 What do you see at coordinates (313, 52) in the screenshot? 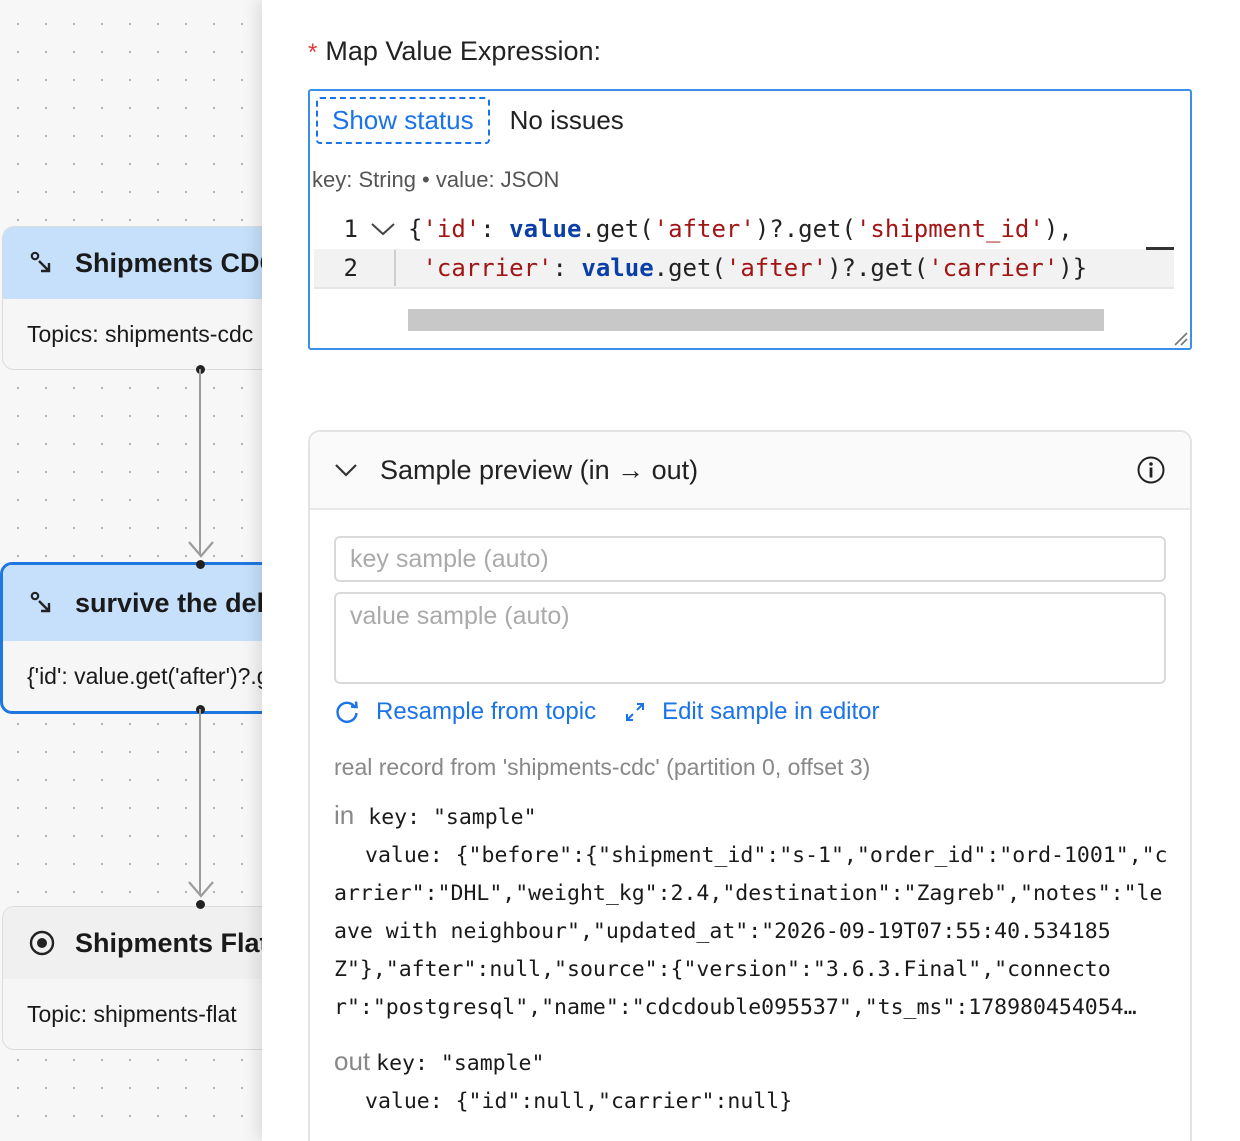
I see `required-mark: *` at bounding box center [313, 52].